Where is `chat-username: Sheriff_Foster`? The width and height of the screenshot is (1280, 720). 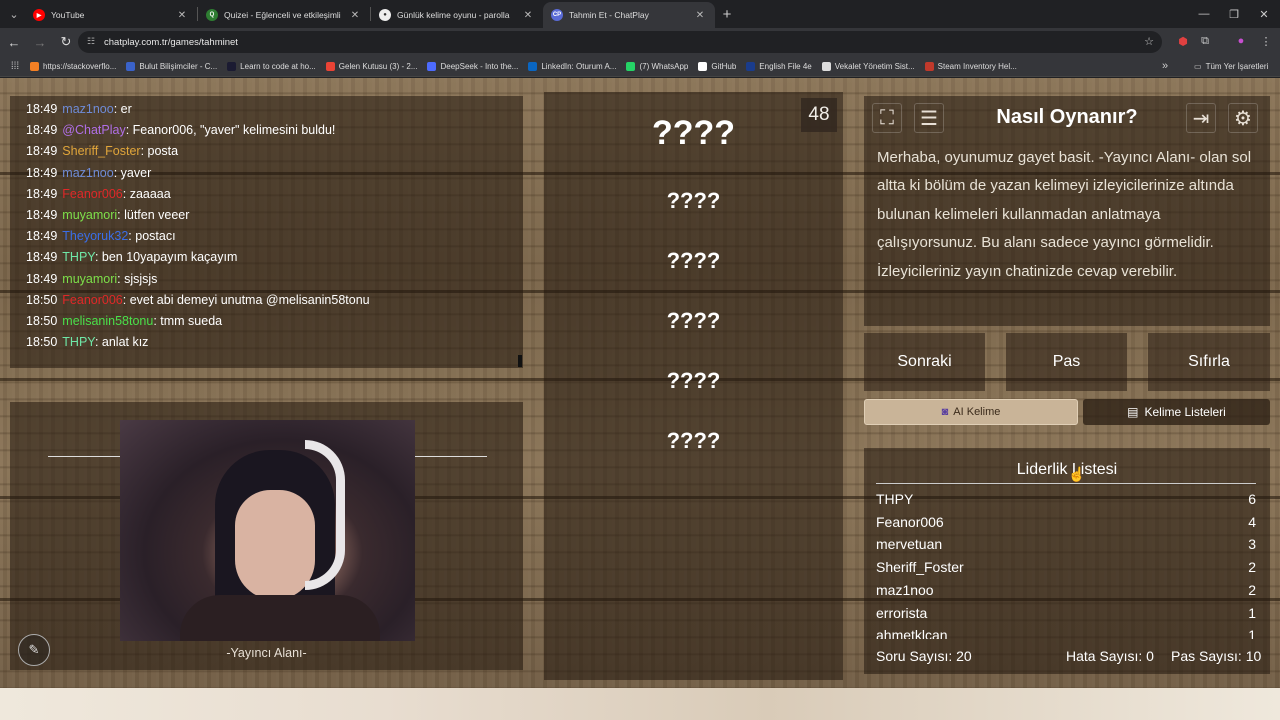
chat-username: Sheriff_Foster is located at coordinates (101, 151).